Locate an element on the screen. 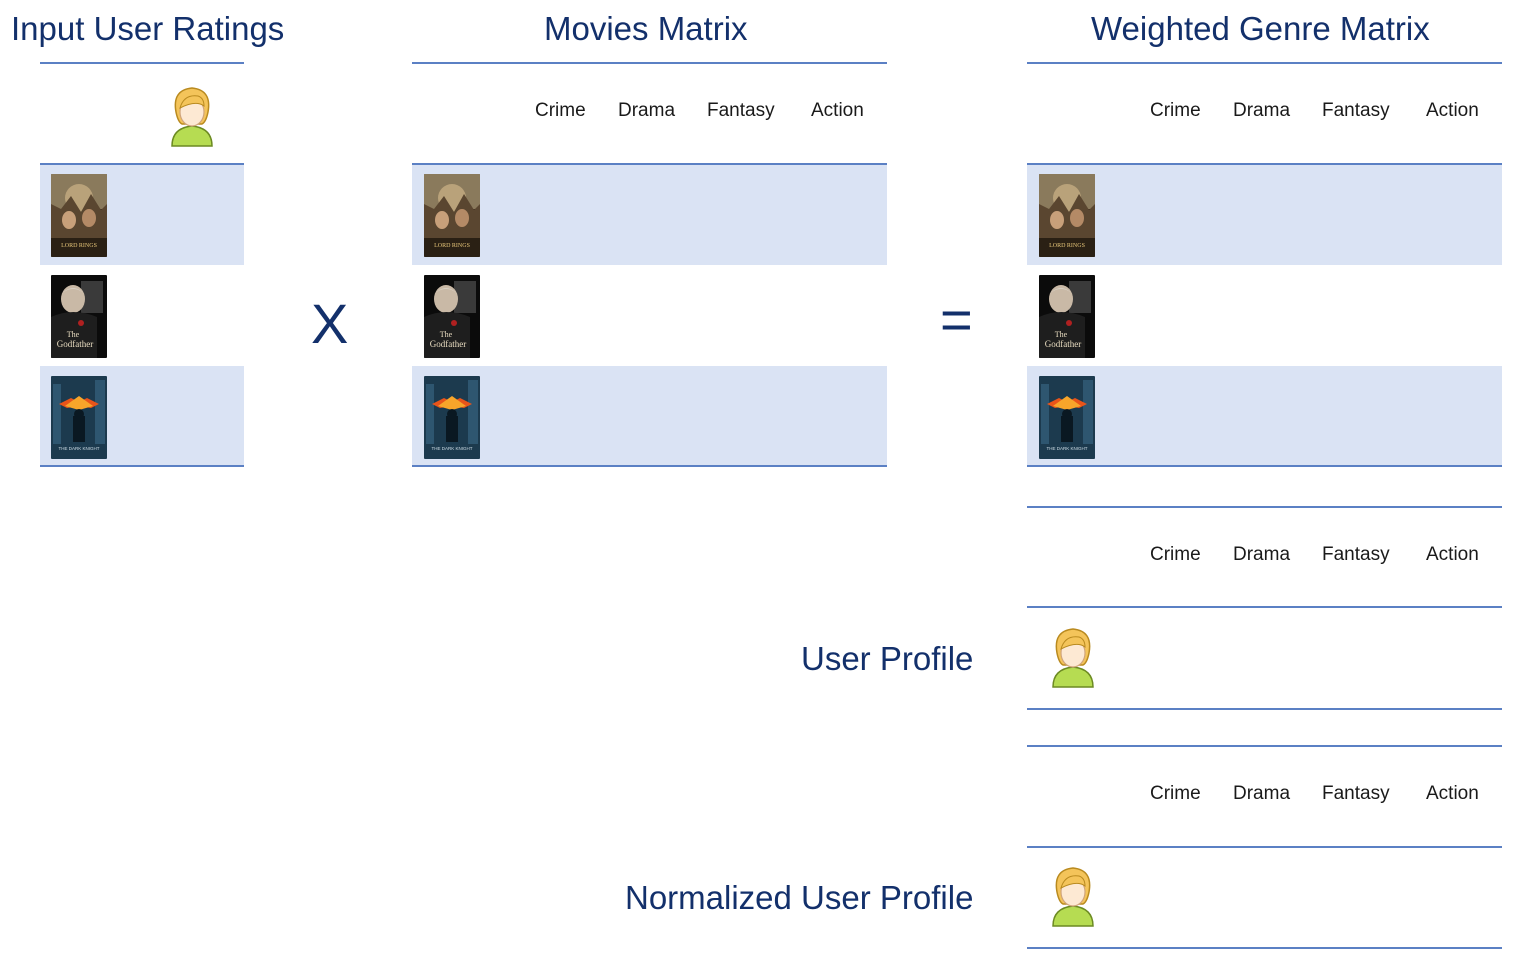 The image size is (1526, 978). input-user-ratings-title: Input User Ratings is located at coordinates (148, 28).